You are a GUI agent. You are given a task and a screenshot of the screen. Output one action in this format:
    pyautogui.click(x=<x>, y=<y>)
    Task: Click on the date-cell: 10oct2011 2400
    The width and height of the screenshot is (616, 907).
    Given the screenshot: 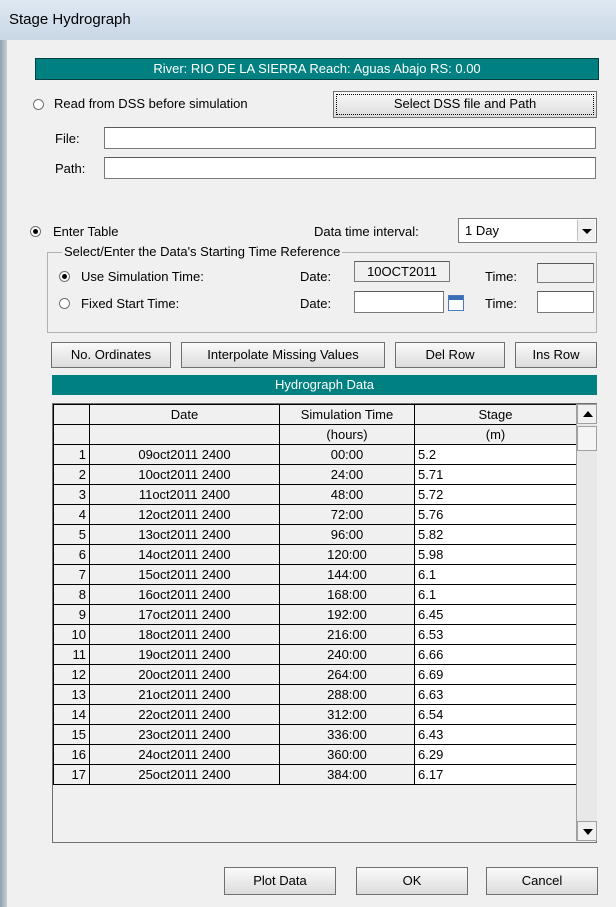 What is the action you would take?
    pyautogui.click(x=184, y=474)
    